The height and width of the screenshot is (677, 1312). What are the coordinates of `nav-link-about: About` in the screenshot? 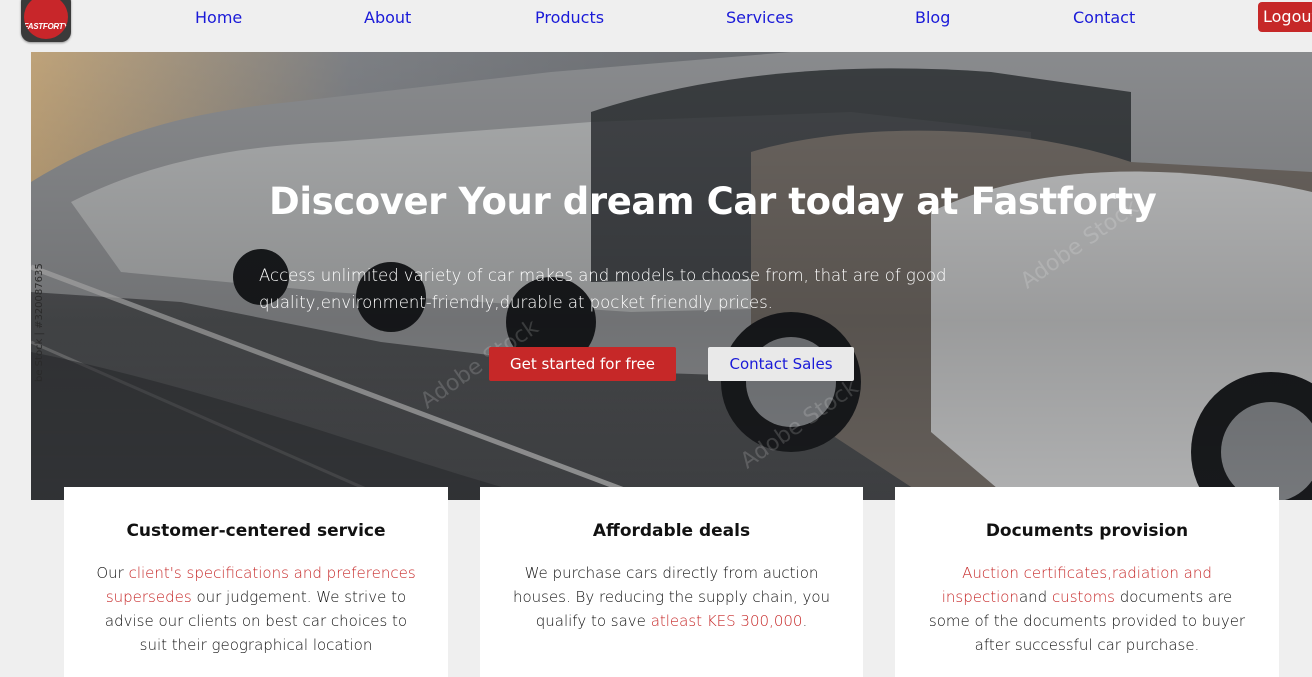 It's located at (387, 17).